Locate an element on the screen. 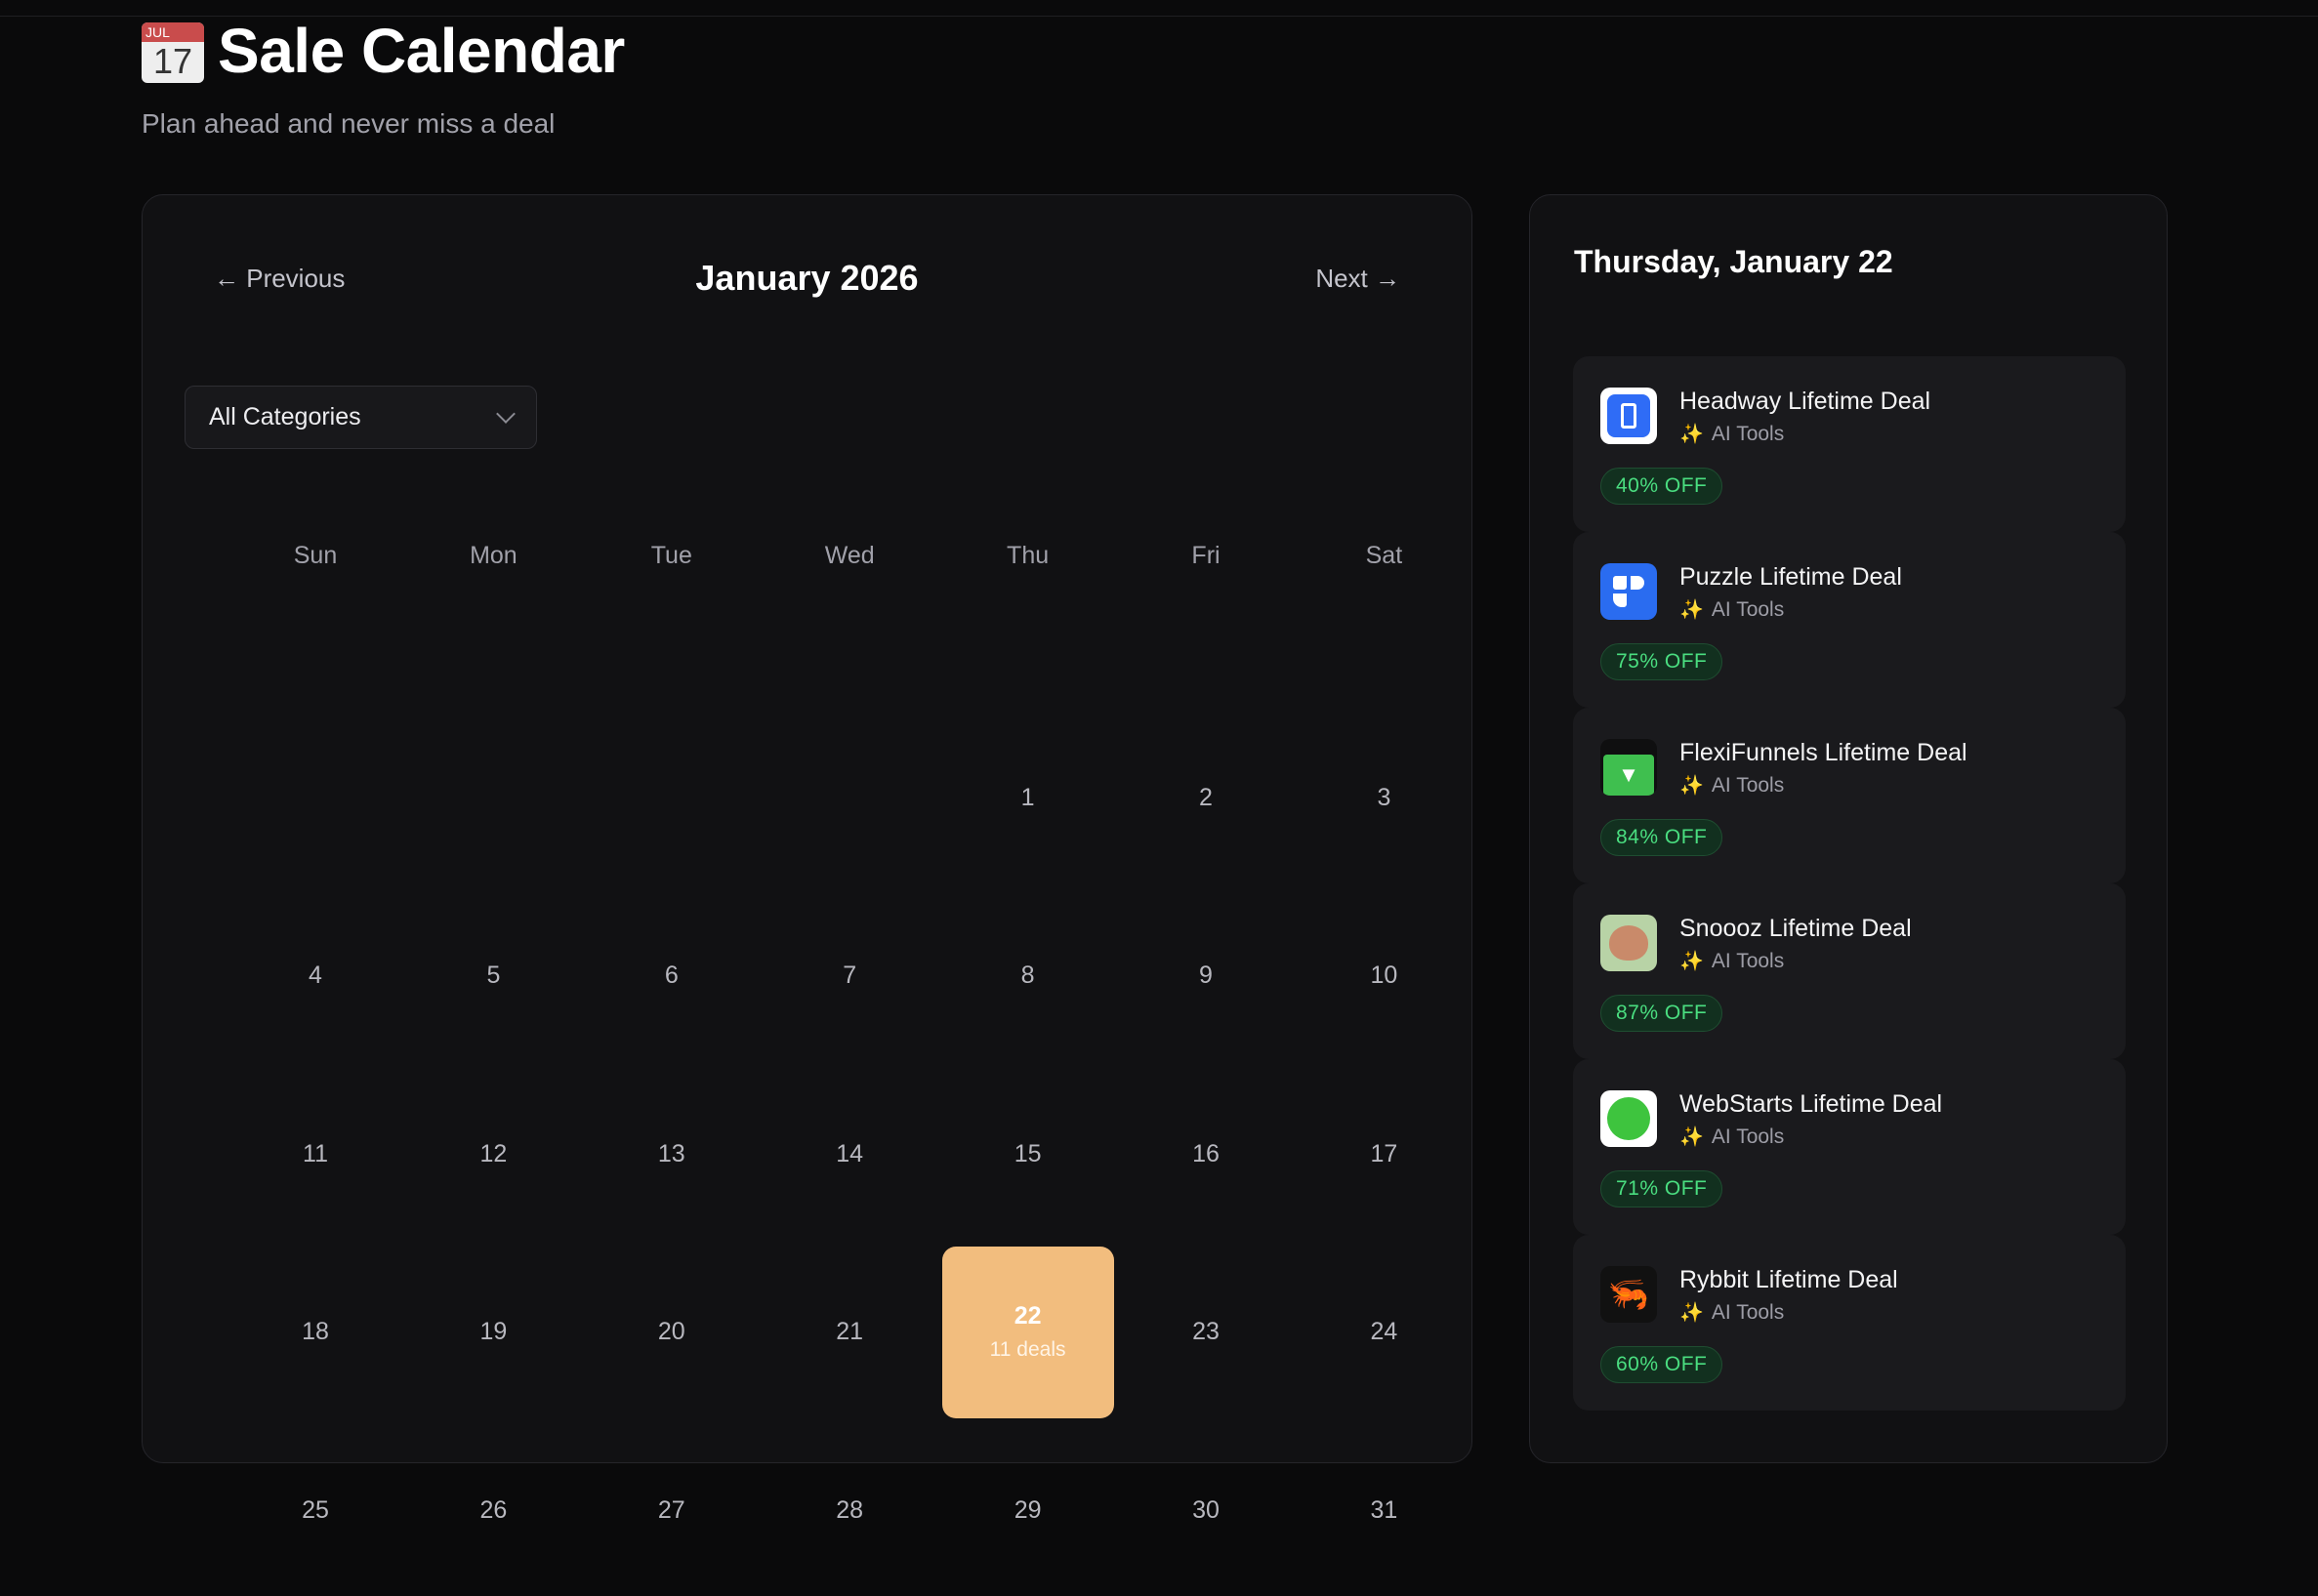 Image resolution: width=2318 pixels, height=1596 pixels. day-number: 10 is located at coordinates (1384, 976).